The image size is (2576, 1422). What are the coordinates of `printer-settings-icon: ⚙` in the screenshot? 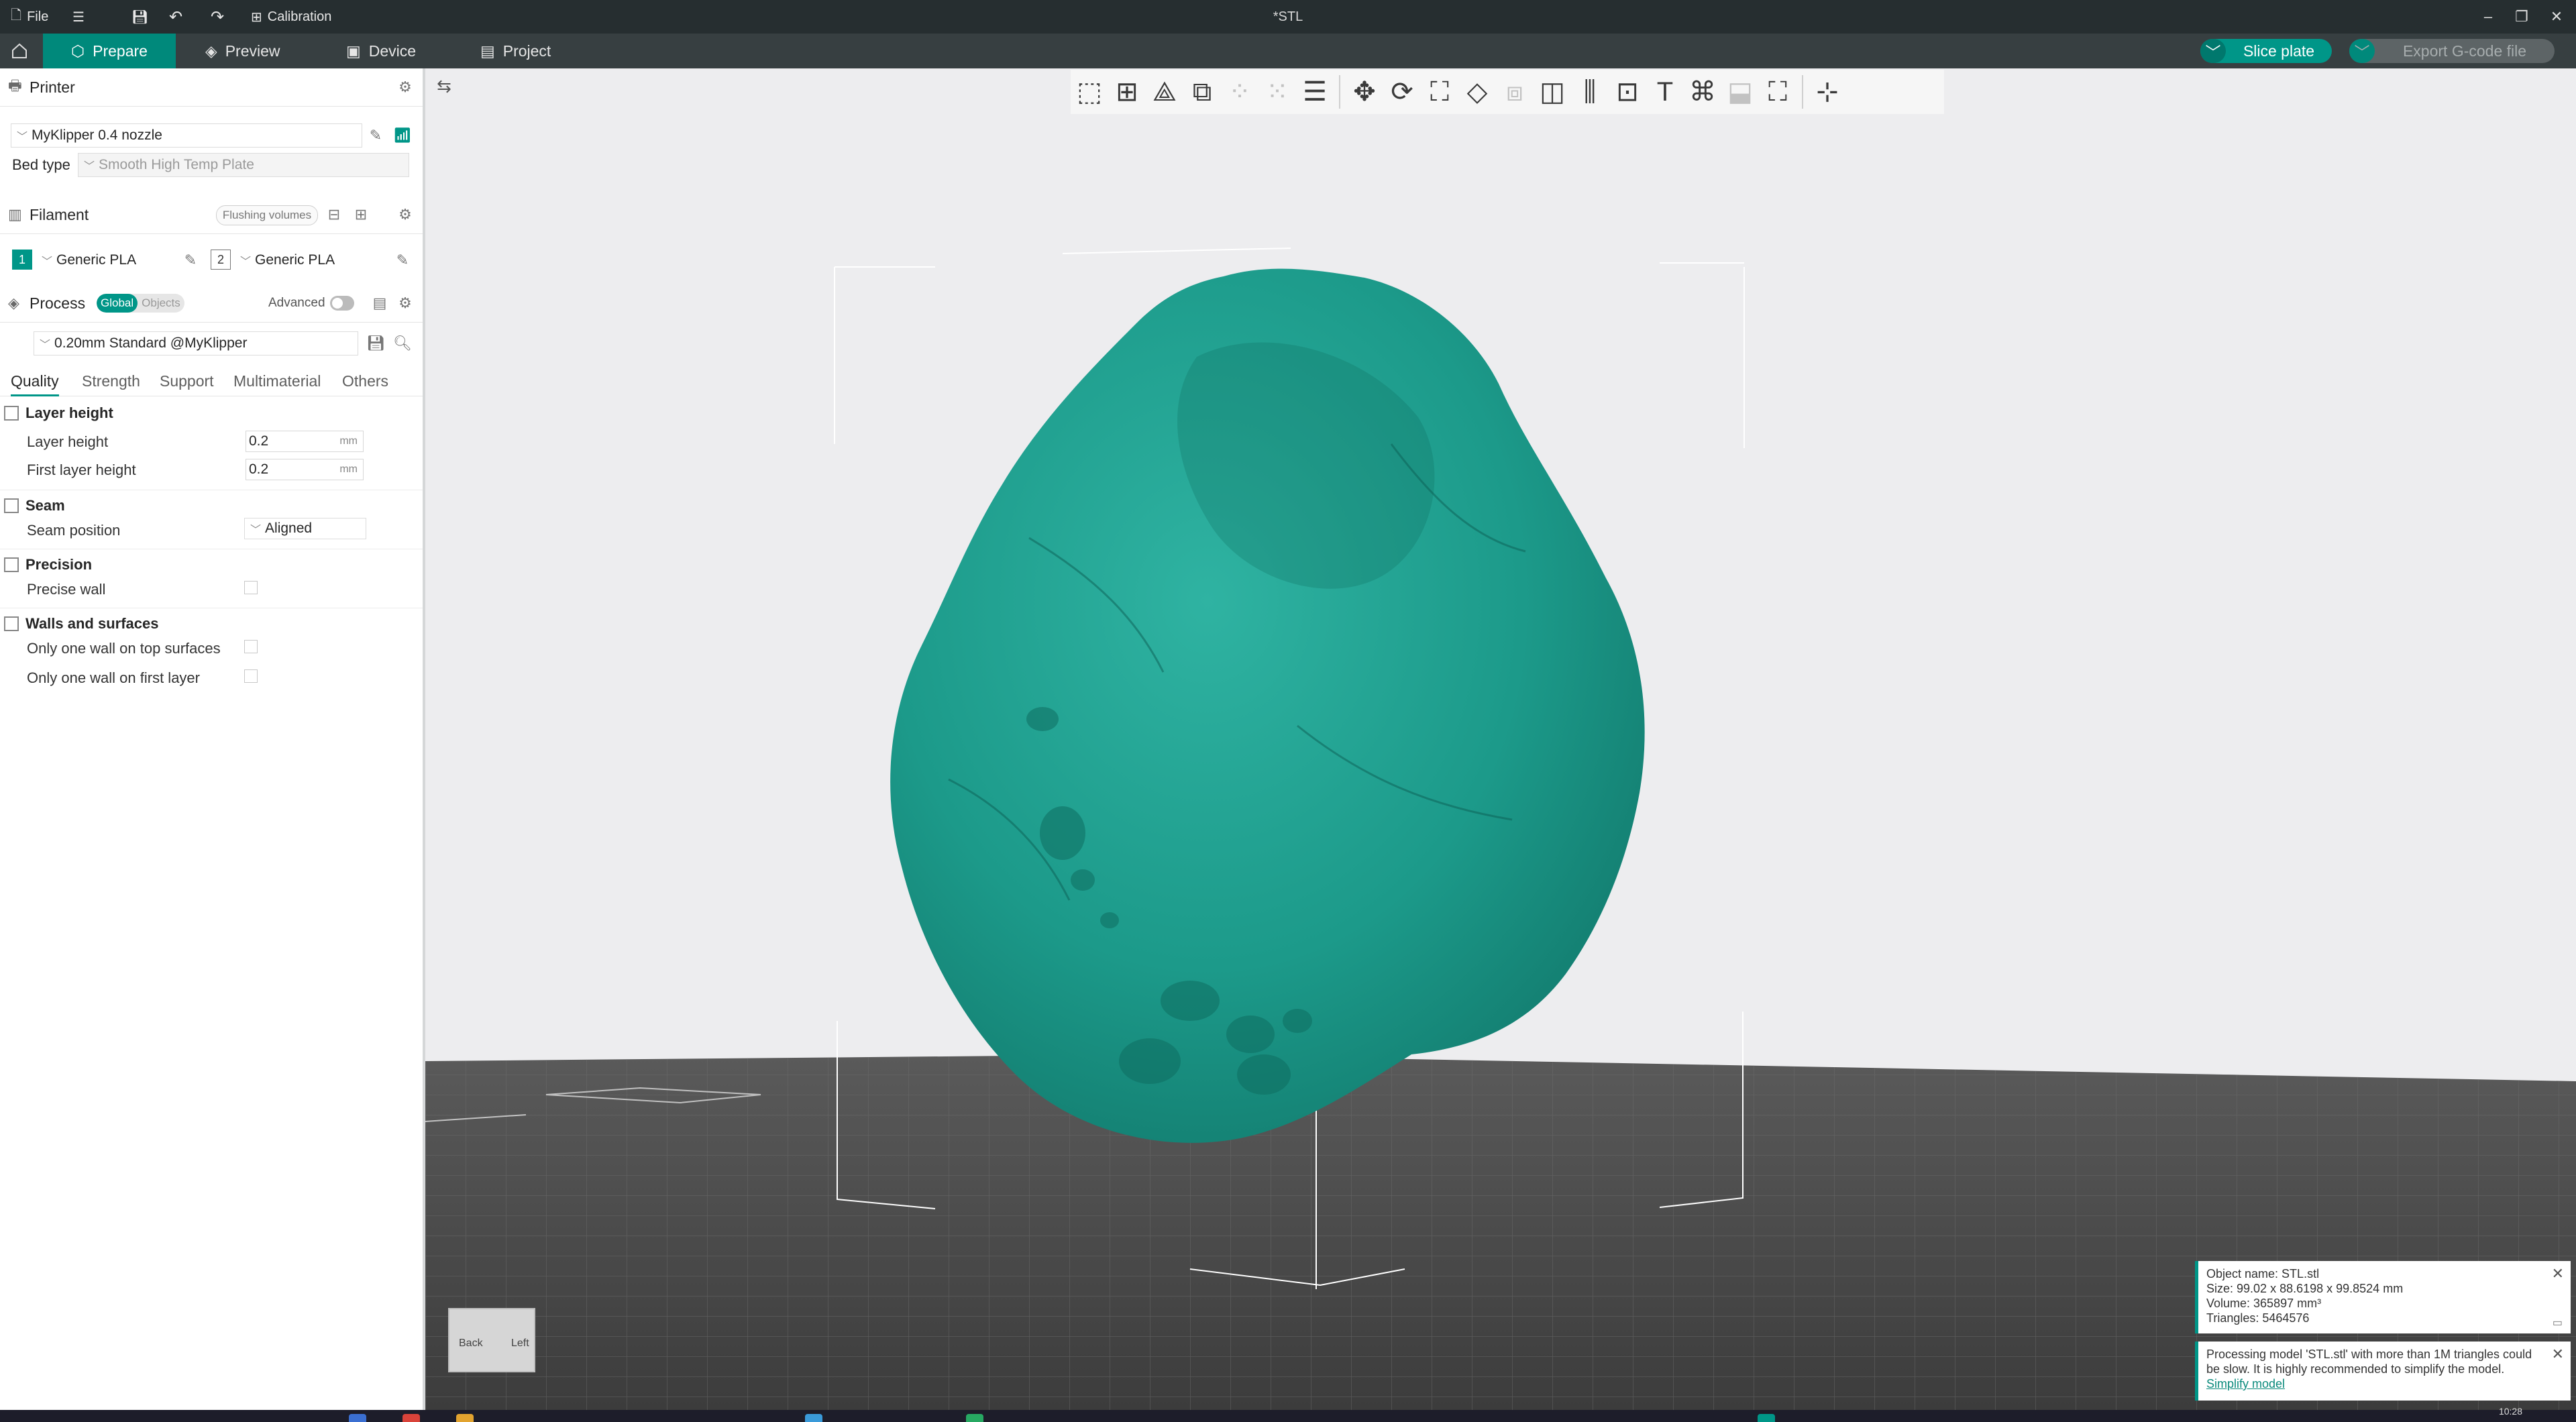 It's located at (405, 87).